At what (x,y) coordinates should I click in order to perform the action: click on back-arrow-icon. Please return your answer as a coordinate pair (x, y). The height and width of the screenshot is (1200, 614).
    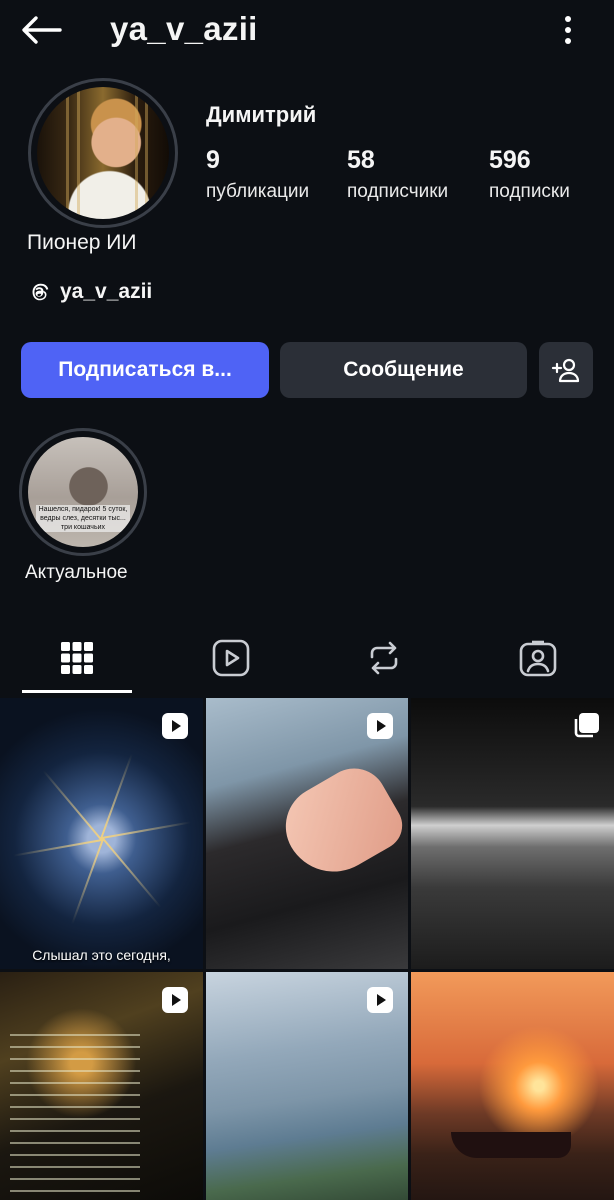
    Looking at the image, I should click on (42, 30).